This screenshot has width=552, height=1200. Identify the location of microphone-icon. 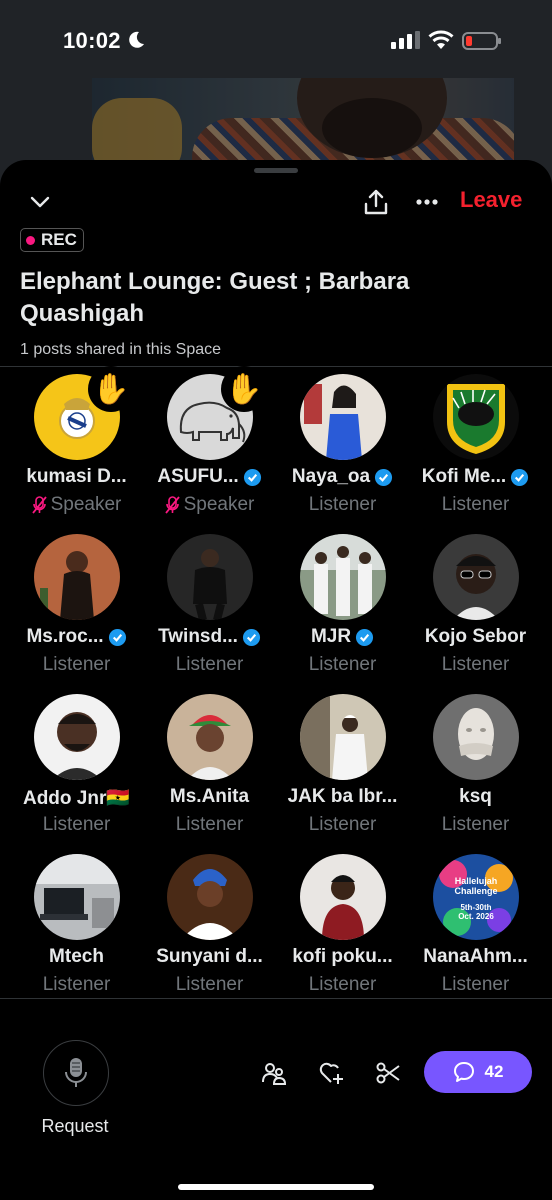
(76, 1072).